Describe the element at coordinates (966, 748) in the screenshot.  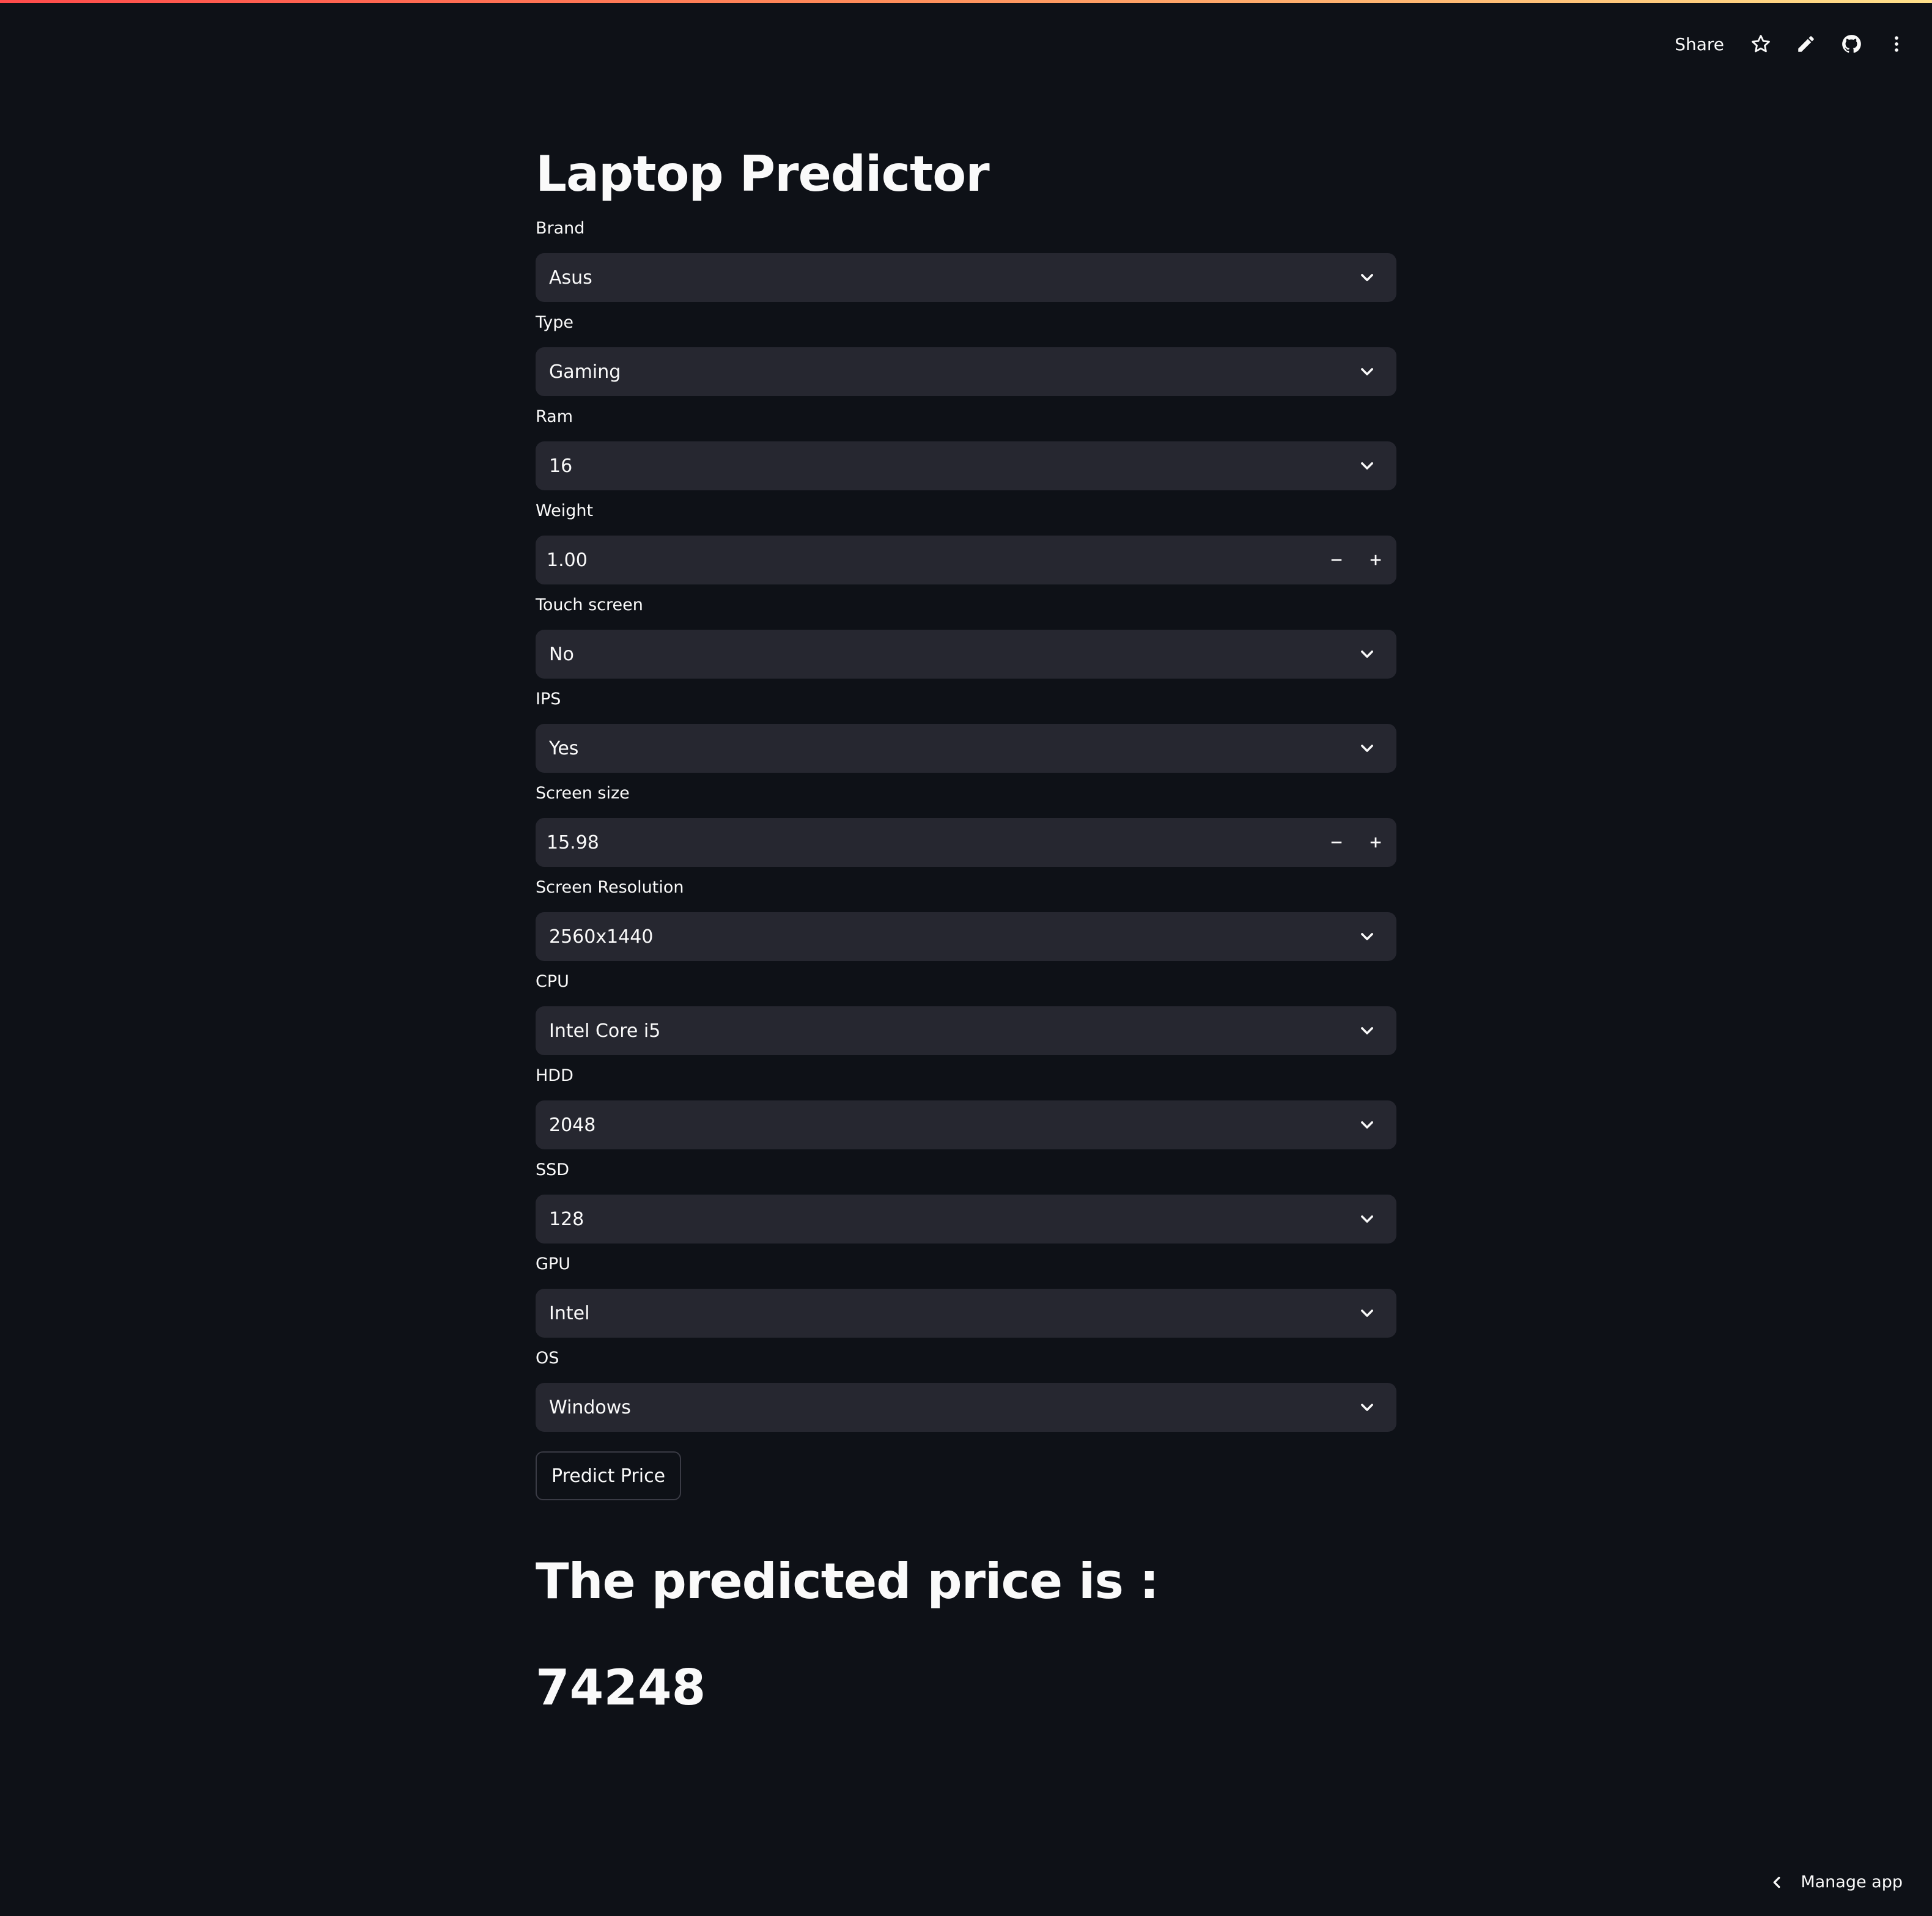
I see `ips-select: Yes` at that location.